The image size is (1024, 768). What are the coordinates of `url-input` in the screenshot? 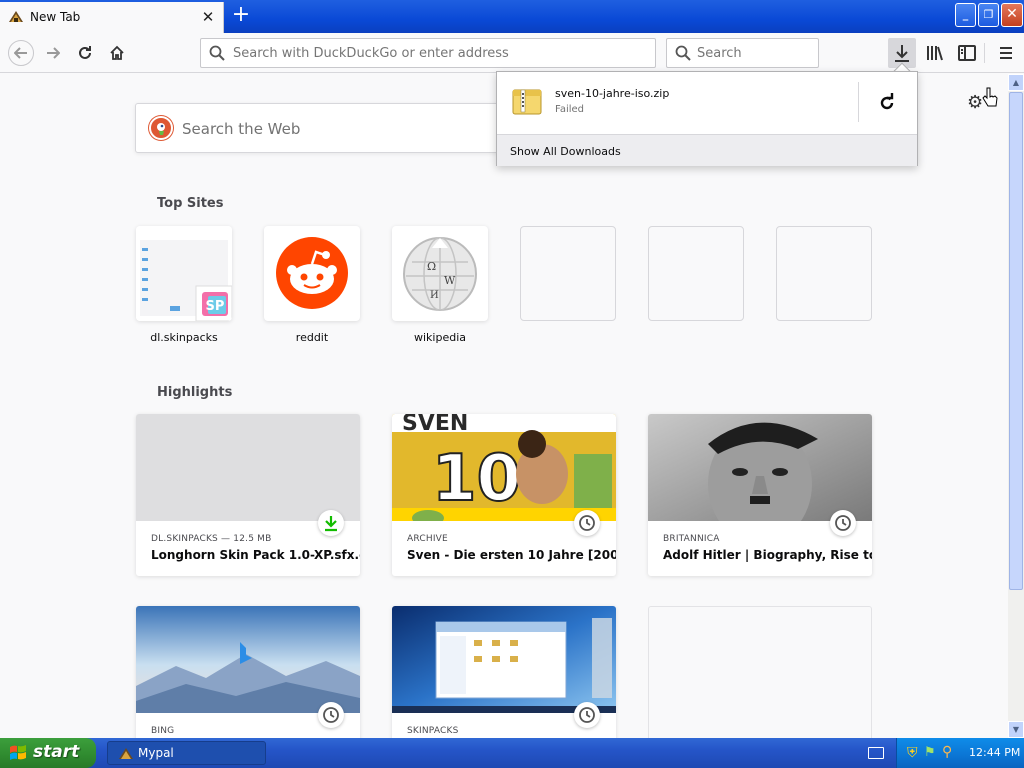 It's located at (433, 53).